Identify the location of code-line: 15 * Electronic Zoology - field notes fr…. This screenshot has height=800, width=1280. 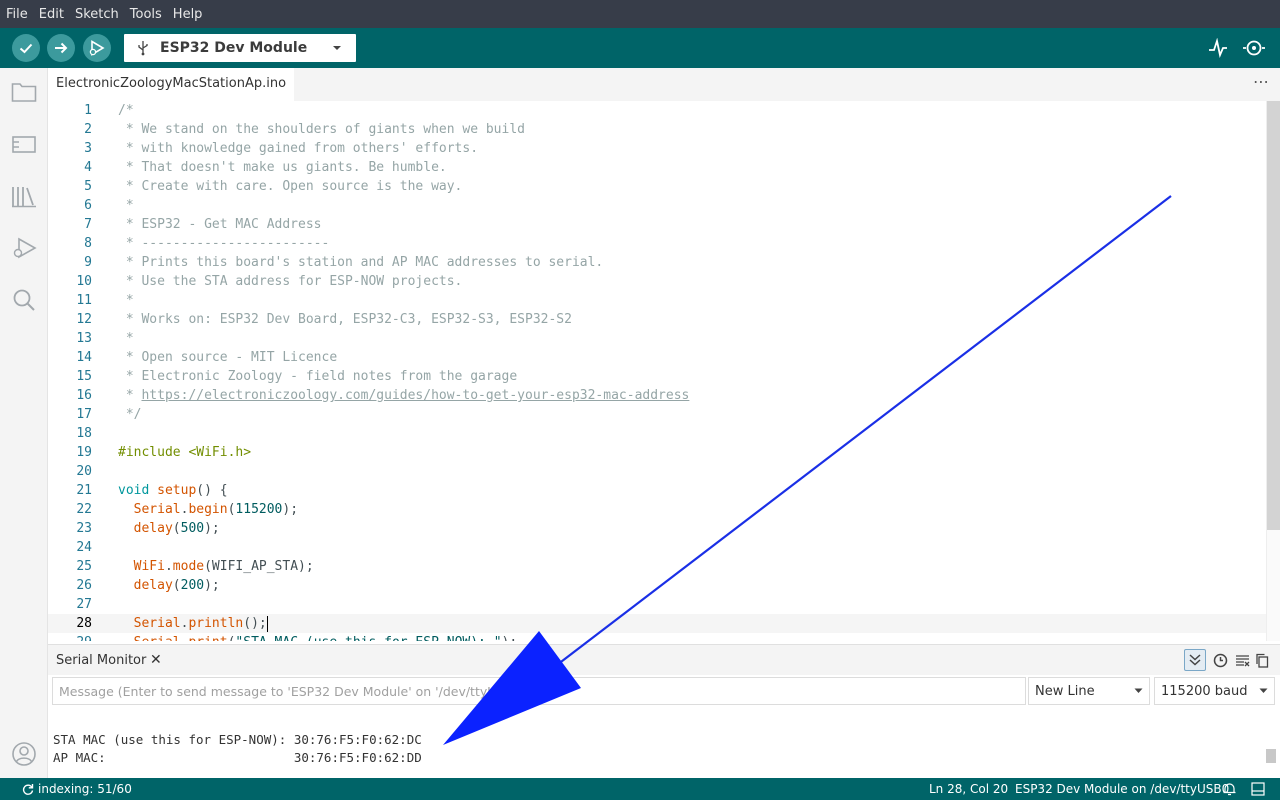
(657, 376).